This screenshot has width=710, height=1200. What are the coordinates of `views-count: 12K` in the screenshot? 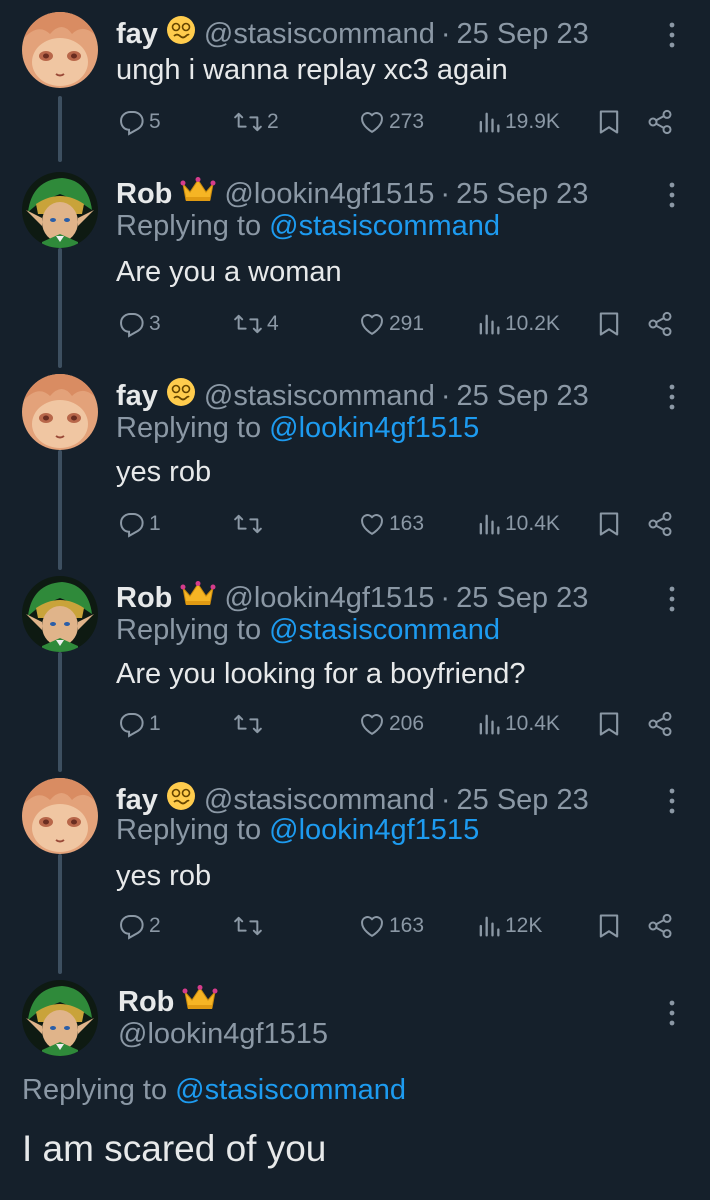 It's located at (524, 925).